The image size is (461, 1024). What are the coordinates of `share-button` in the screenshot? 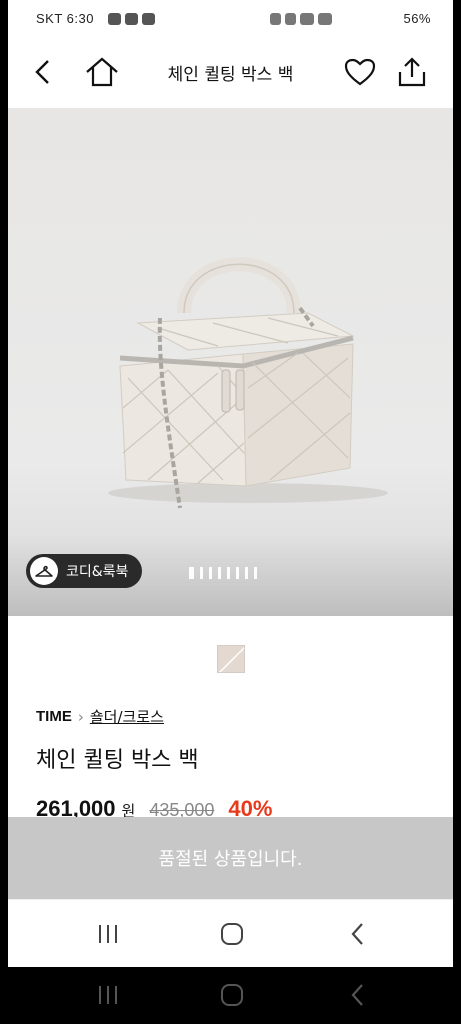 It's located at (412, 72).